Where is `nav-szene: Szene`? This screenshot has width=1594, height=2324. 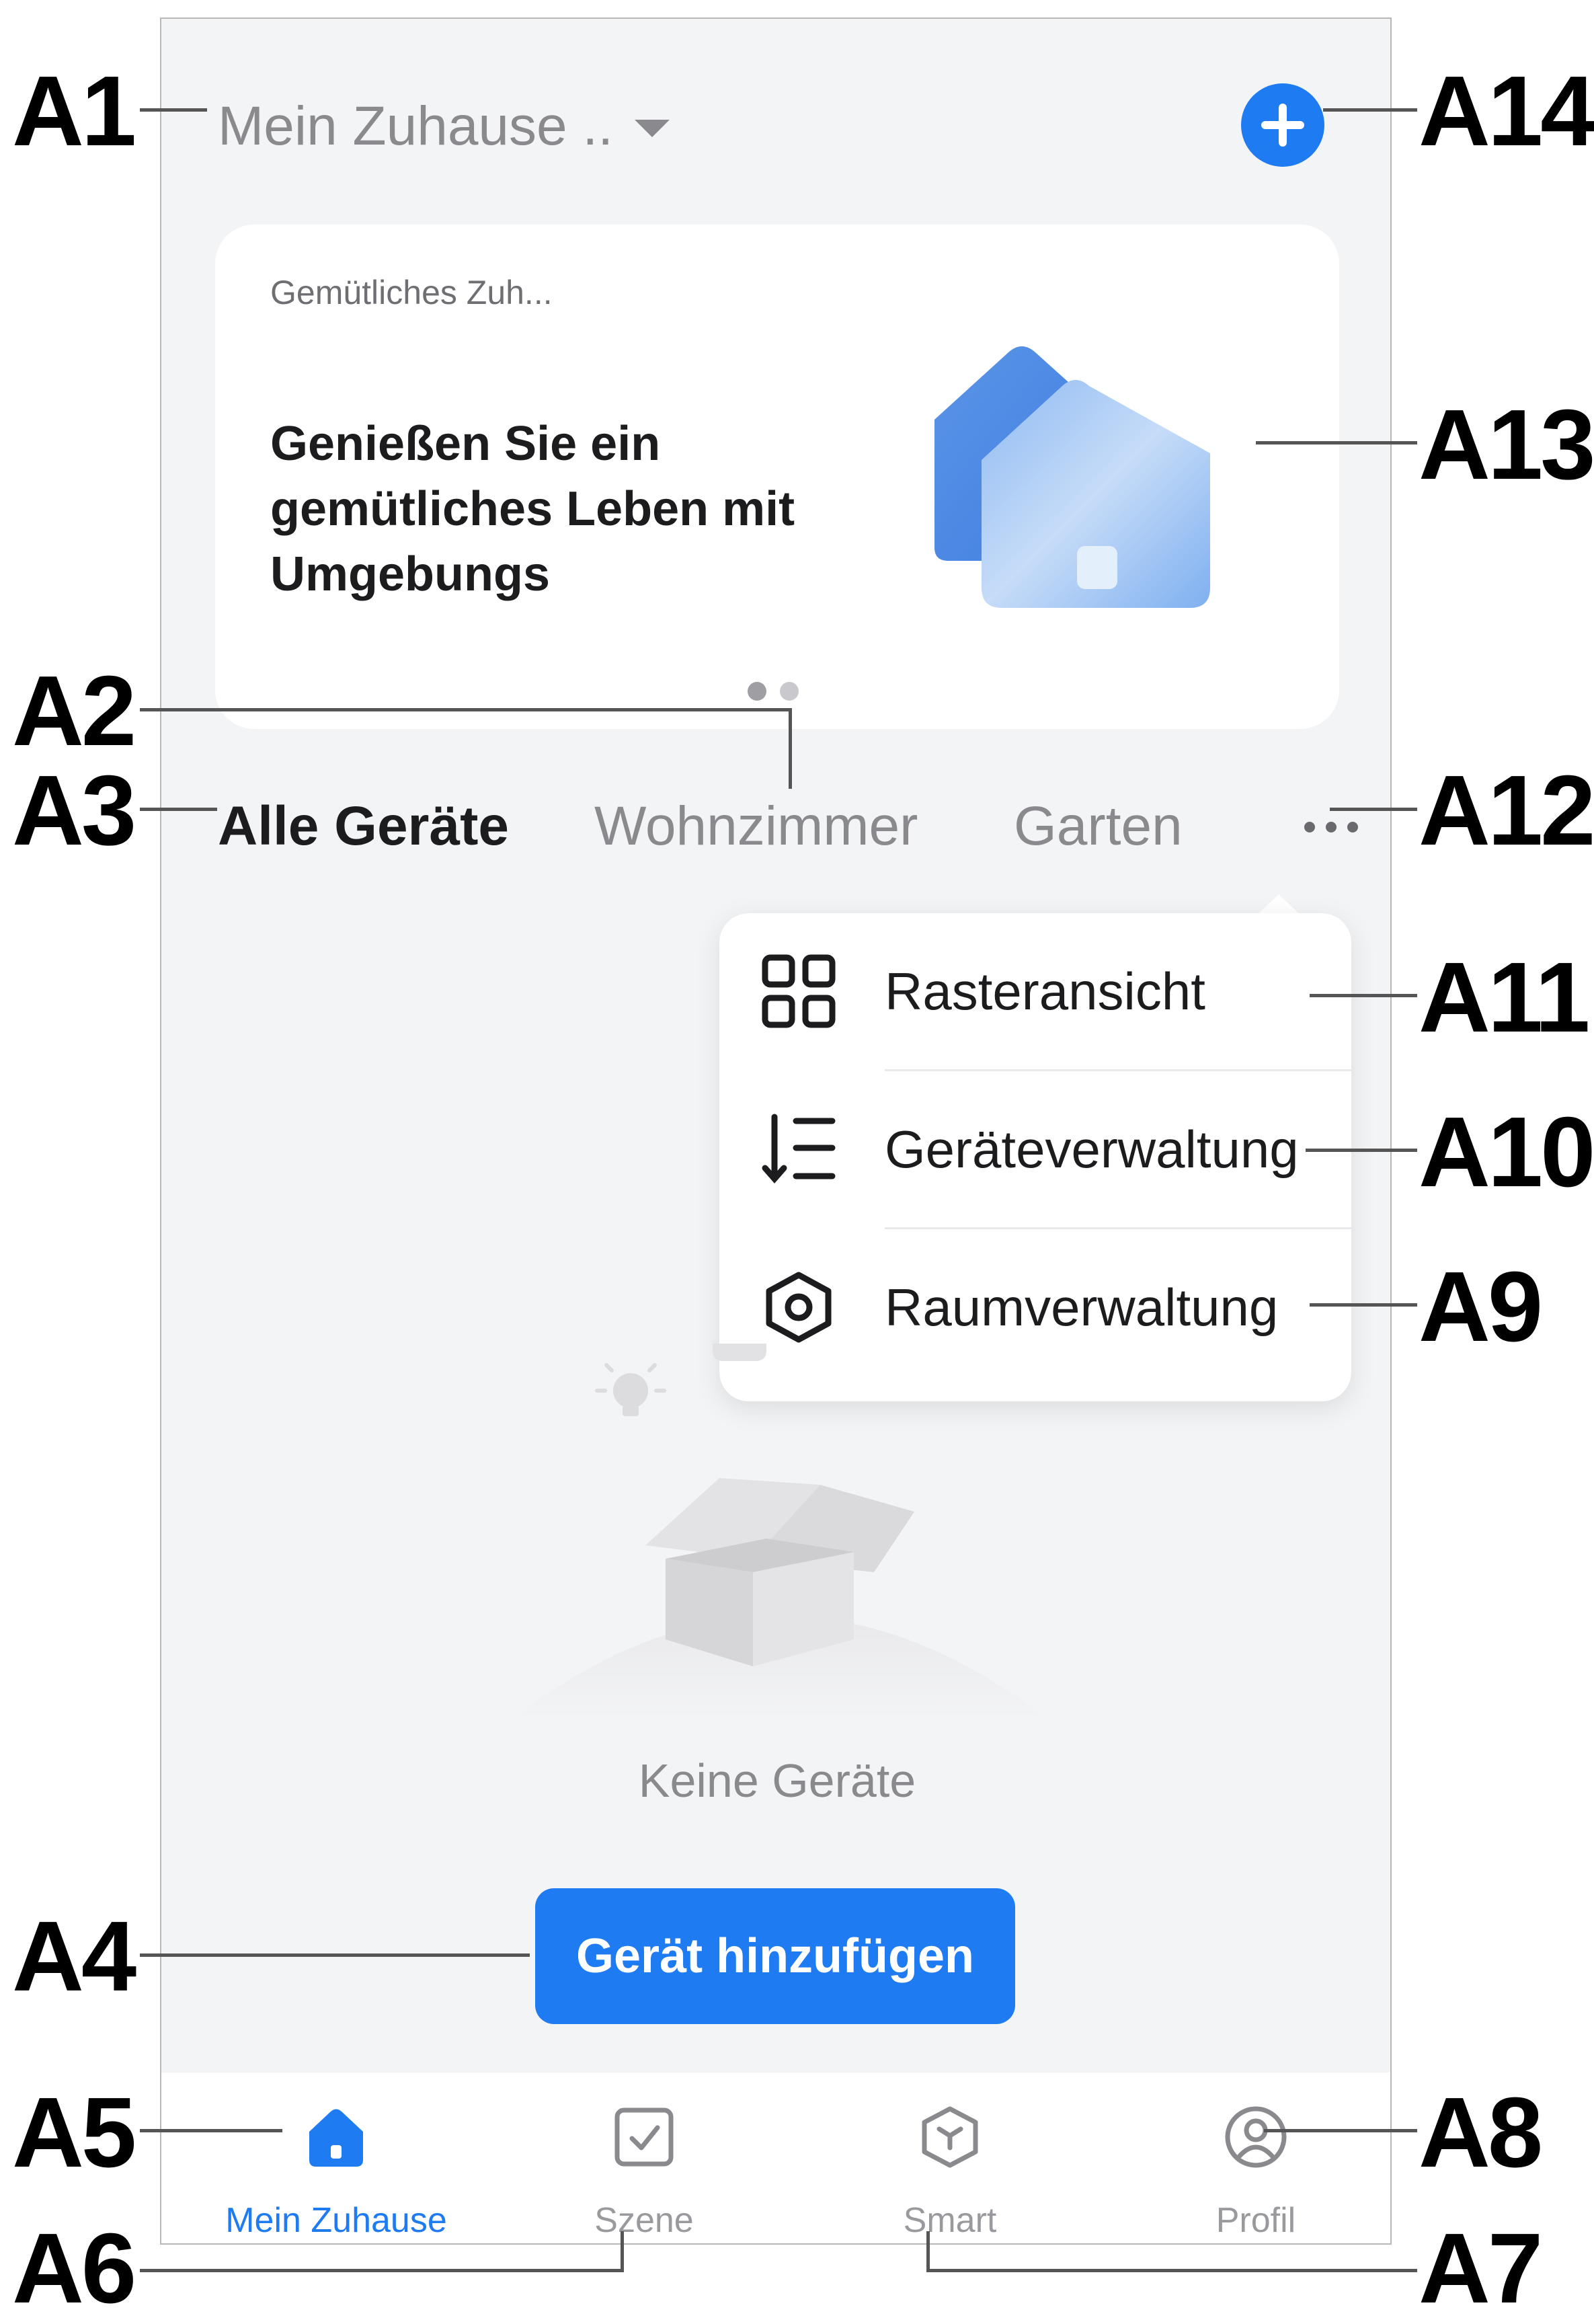
nav-szene: Szene is located at coordinates (644, 2158).